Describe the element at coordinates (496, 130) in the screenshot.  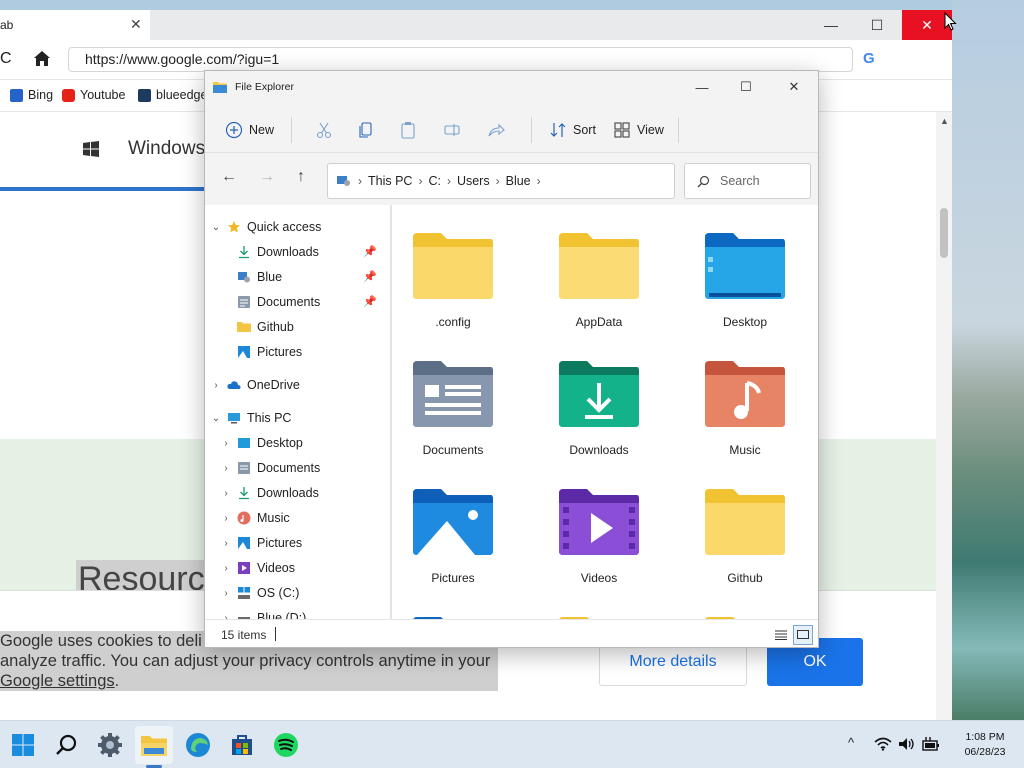
I see `share-button` at that location.